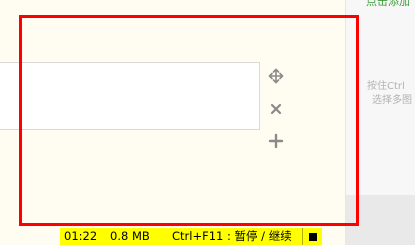  I want to click on add-image-link: 点击添加, so click(388, 4).